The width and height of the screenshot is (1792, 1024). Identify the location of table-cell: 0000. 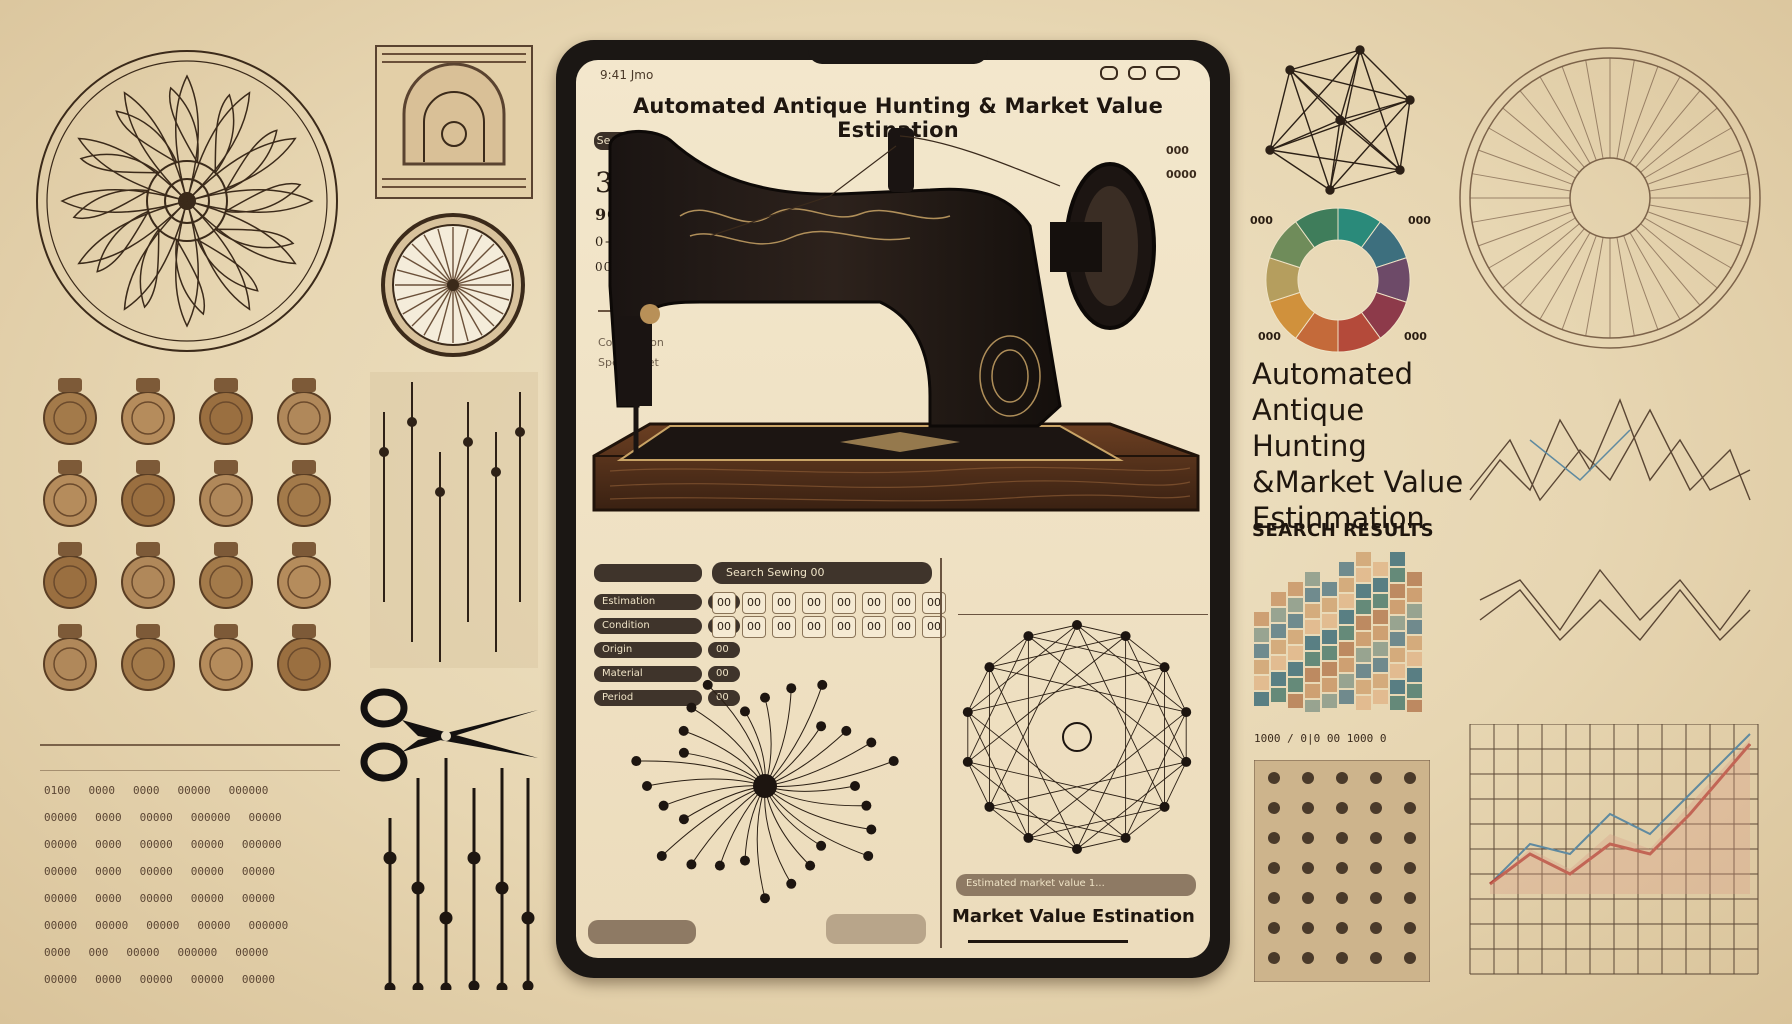
(108, 898).